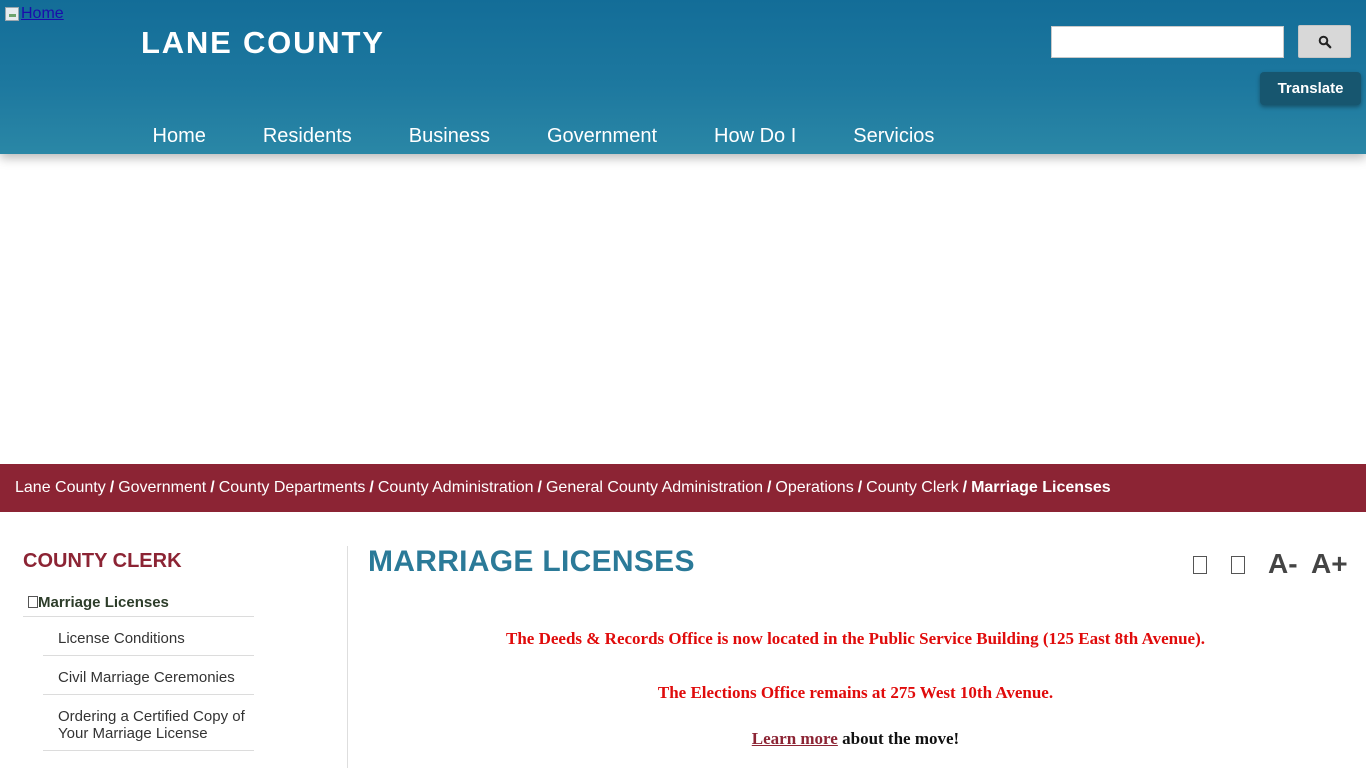  Describe the element at coordinates (292, 488) in the screenshot. I see `breadcrumb-item: County Departments` at that location.